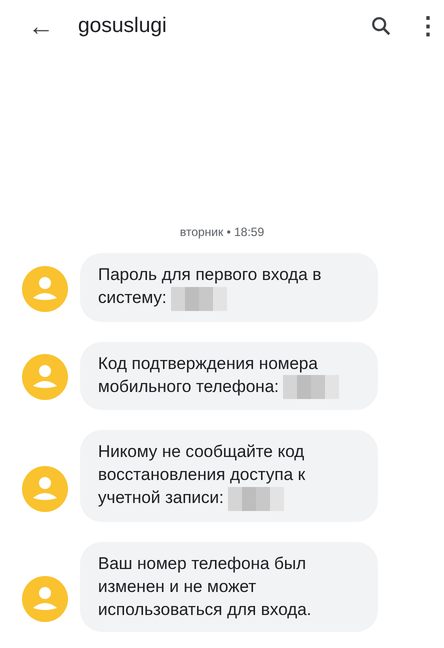 The height and width of the screenshot is (648, 444). Describe the element at coordinates (41, 26) in the screenshot. I see `back-button: ←` at that location.